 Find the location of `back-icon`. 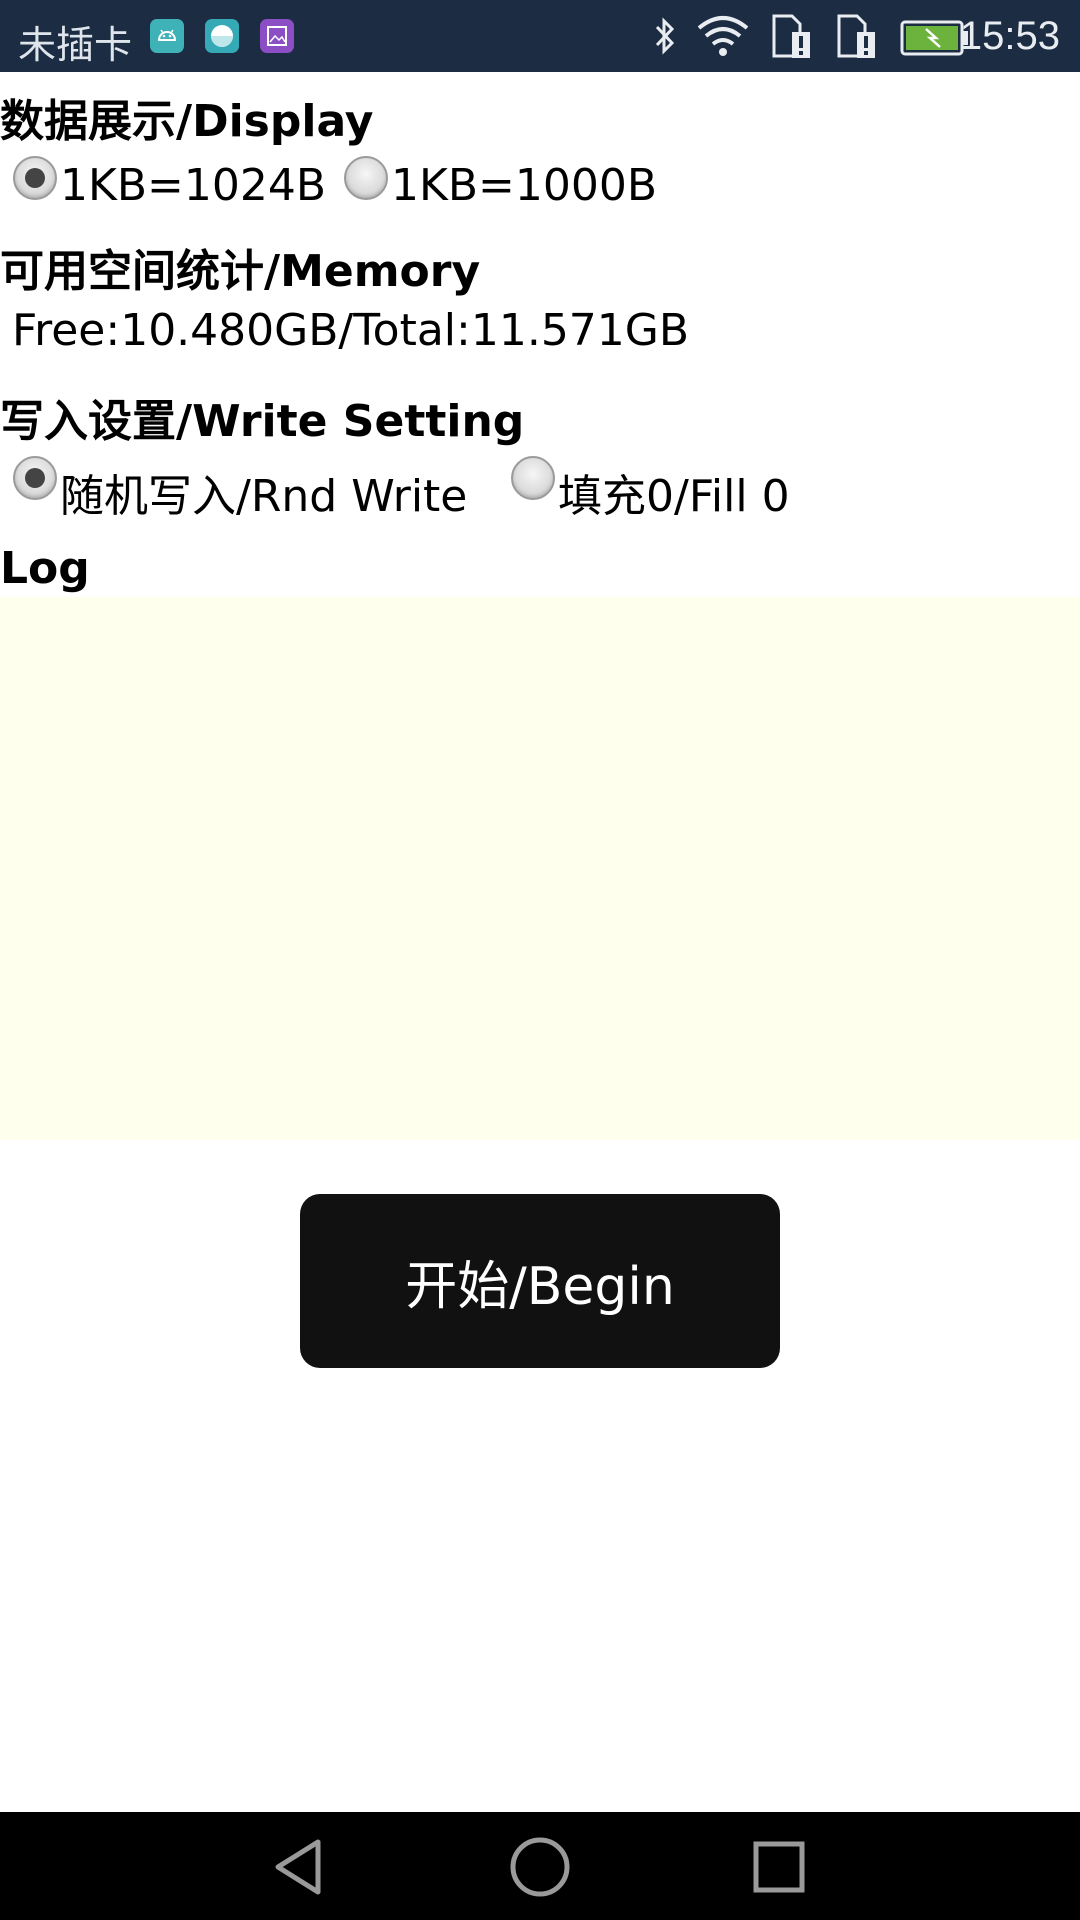

back-icon is located at coordinates (301, 1867).